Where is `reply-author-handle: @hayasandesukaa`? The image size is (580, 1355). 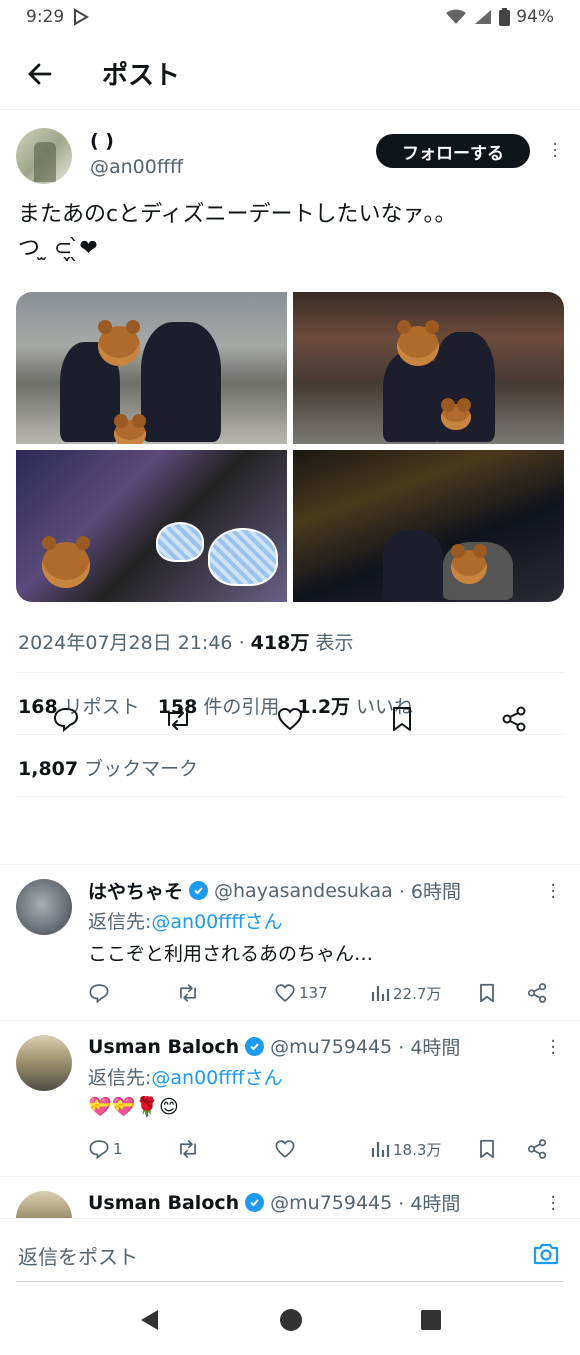 reply-author-handle: @hayasandesukaa is located at coordinates (303, 891).